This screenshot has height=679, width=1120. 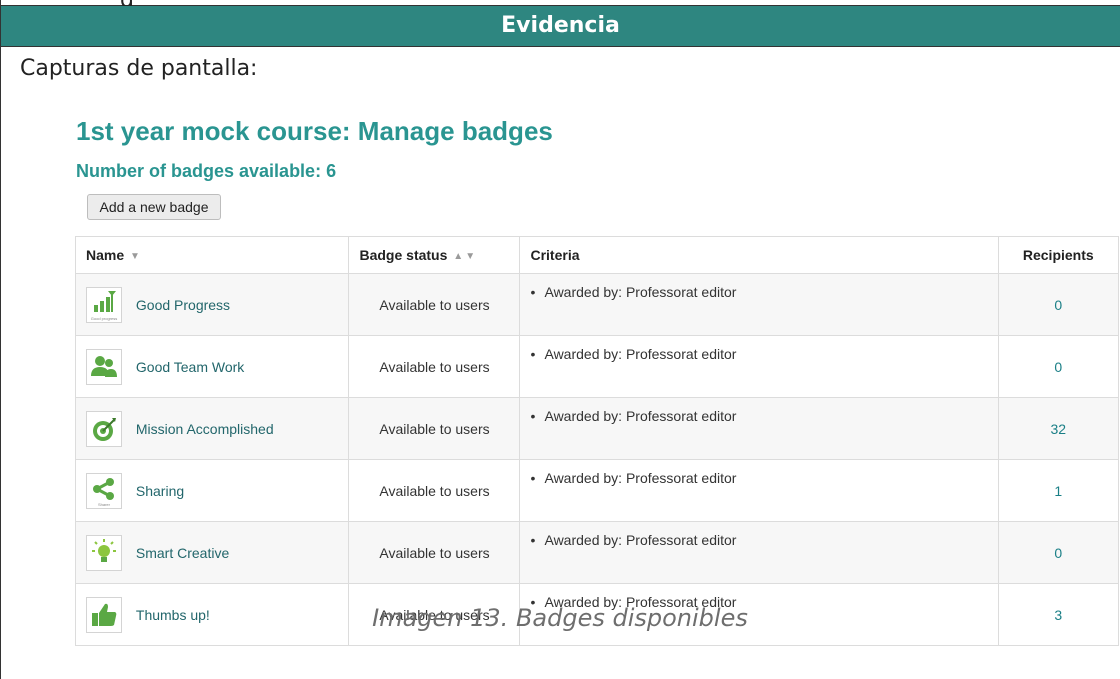 What do you see at coordinates (759, 255) in the screenshot?
I see `column-header-criteria: Criteria` at bounding box center [759, 255].